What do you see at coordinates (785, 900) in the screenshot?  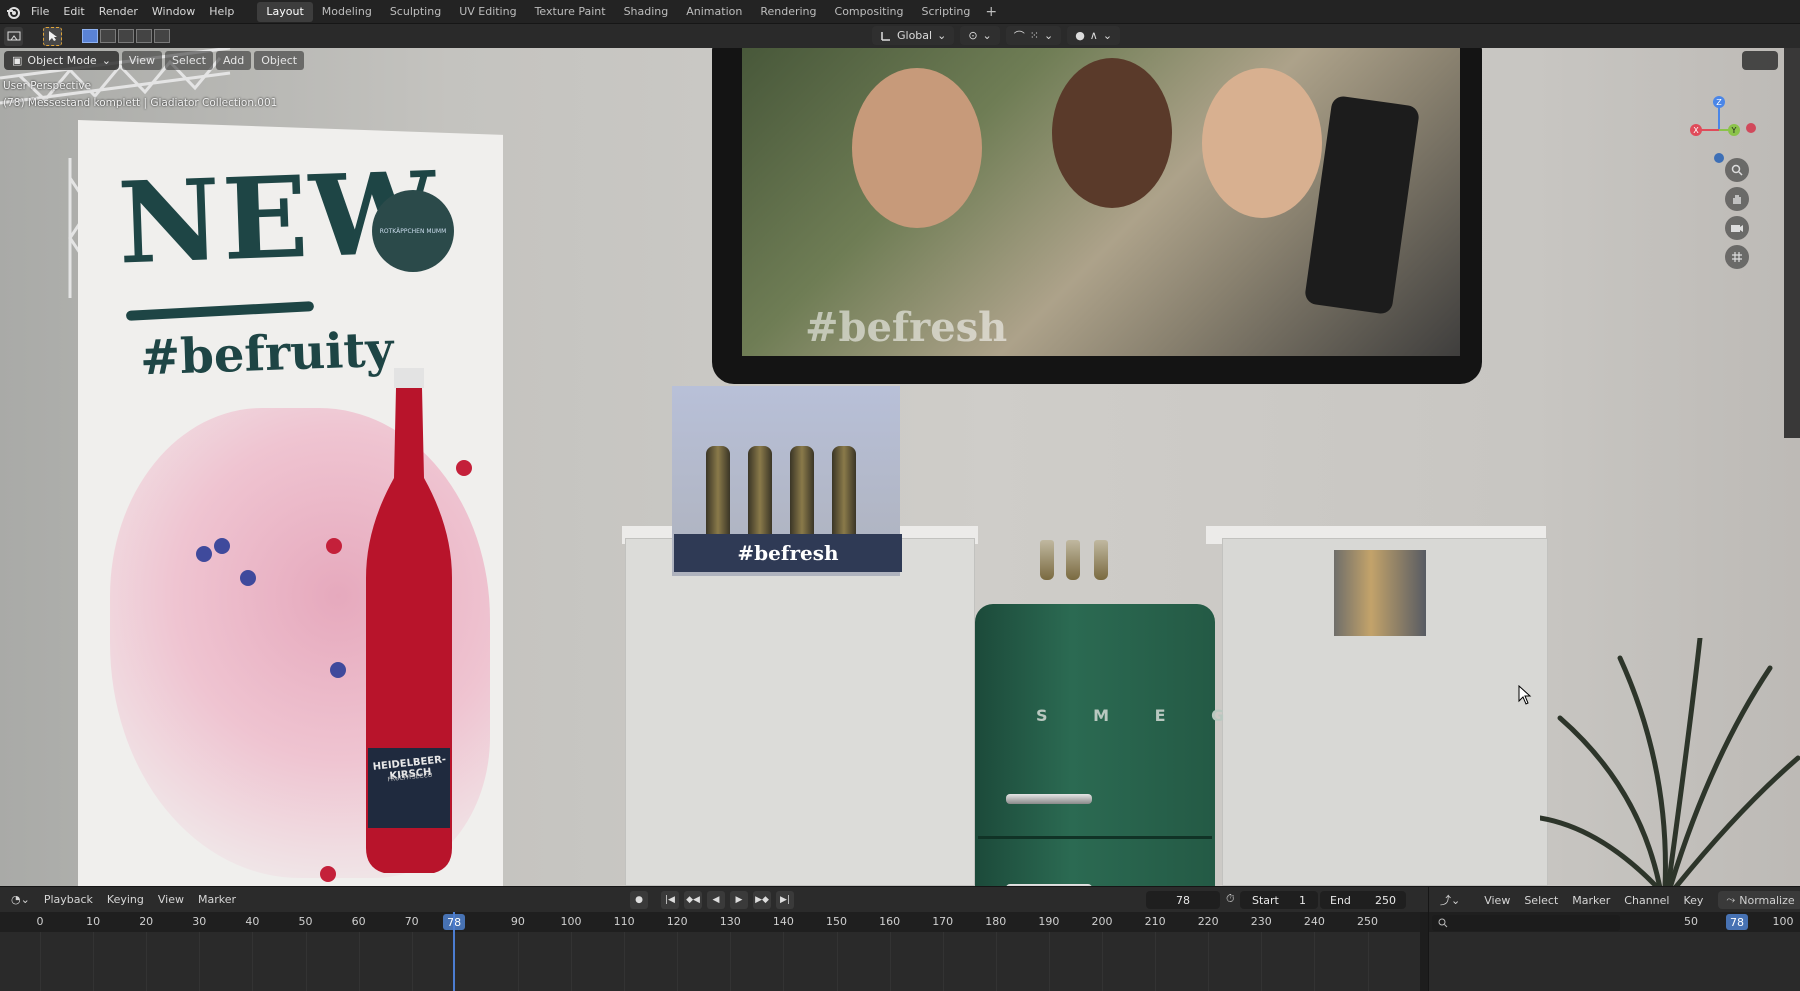 I see `jump-end-icon: ▶|` at bounding box center [785, 900].